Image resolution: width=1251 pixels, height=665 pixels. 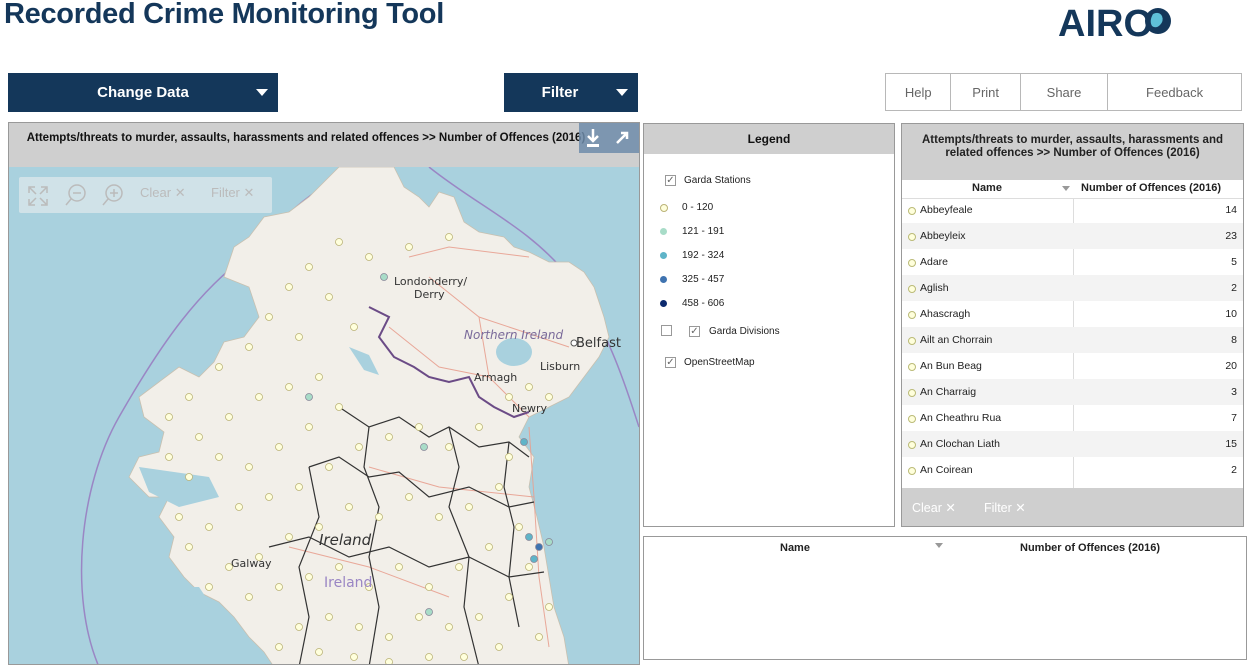 I want to click on garda-stations-checkbox: ✓, so click(x=670, y=180).